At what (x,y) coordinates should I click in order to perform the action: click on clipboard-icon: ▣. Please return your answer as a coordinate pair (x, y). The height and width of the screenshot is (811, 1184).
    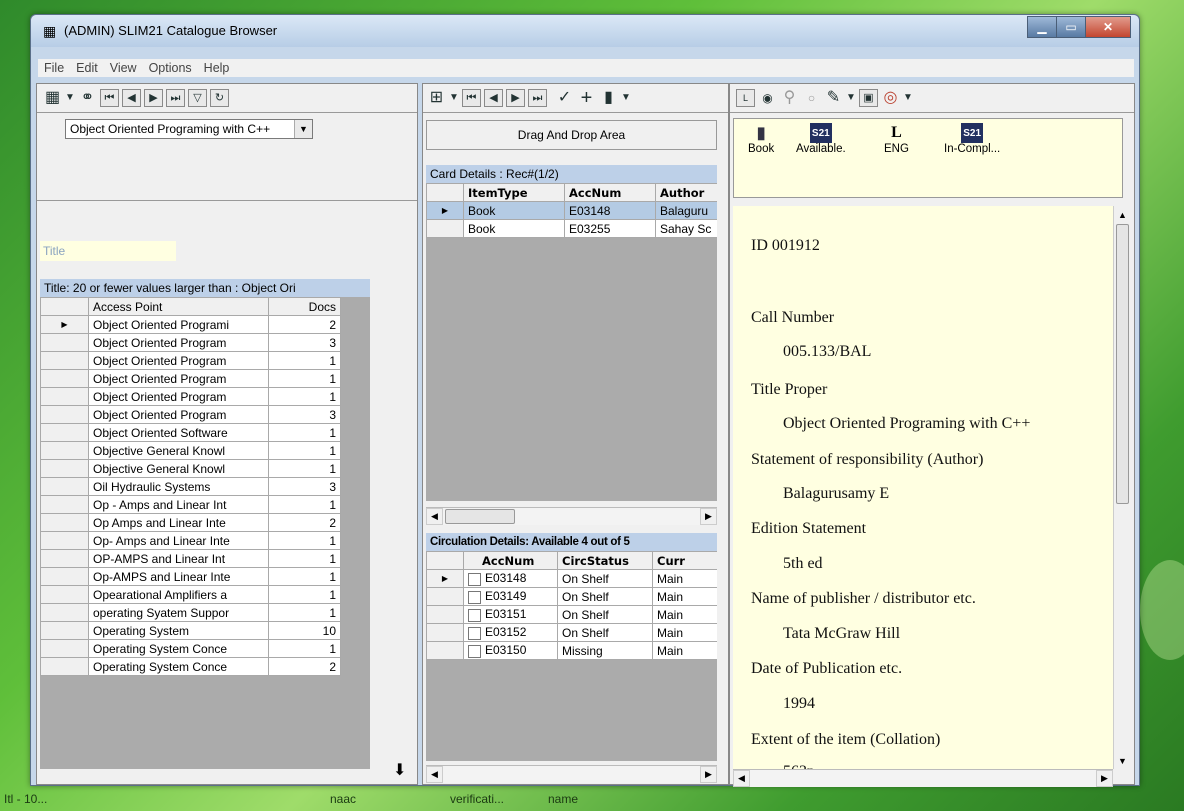
    Looking at the image, I should click on (868, 98).